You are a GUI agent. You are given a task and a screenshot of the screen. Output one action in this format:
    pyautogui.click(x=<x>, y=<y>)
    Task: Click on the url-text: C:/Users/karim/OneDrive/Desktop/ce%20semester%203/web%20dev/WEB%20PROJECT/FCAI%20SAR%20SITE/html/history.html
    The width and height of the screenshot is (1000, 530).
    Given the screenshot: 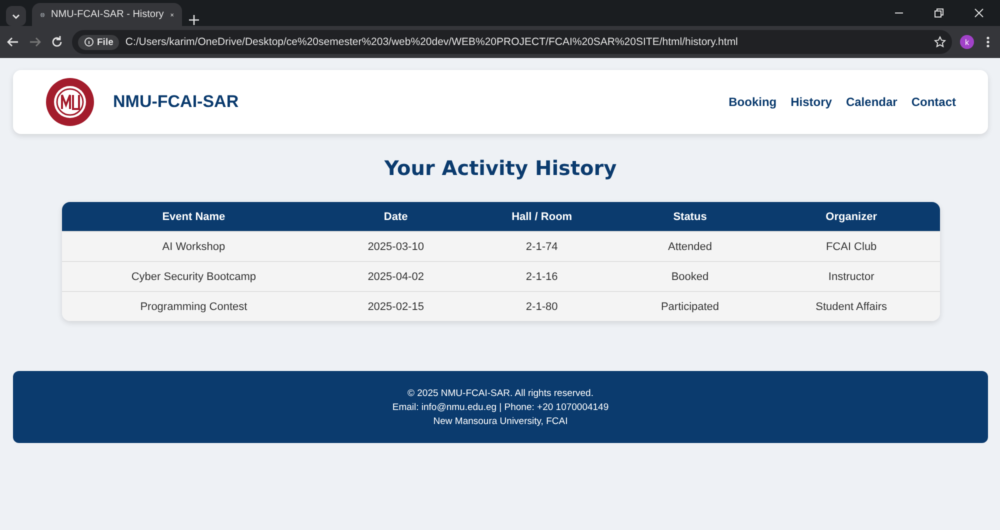 What is the action you would take?
    pyautogui.click(x=432, y=42)
    